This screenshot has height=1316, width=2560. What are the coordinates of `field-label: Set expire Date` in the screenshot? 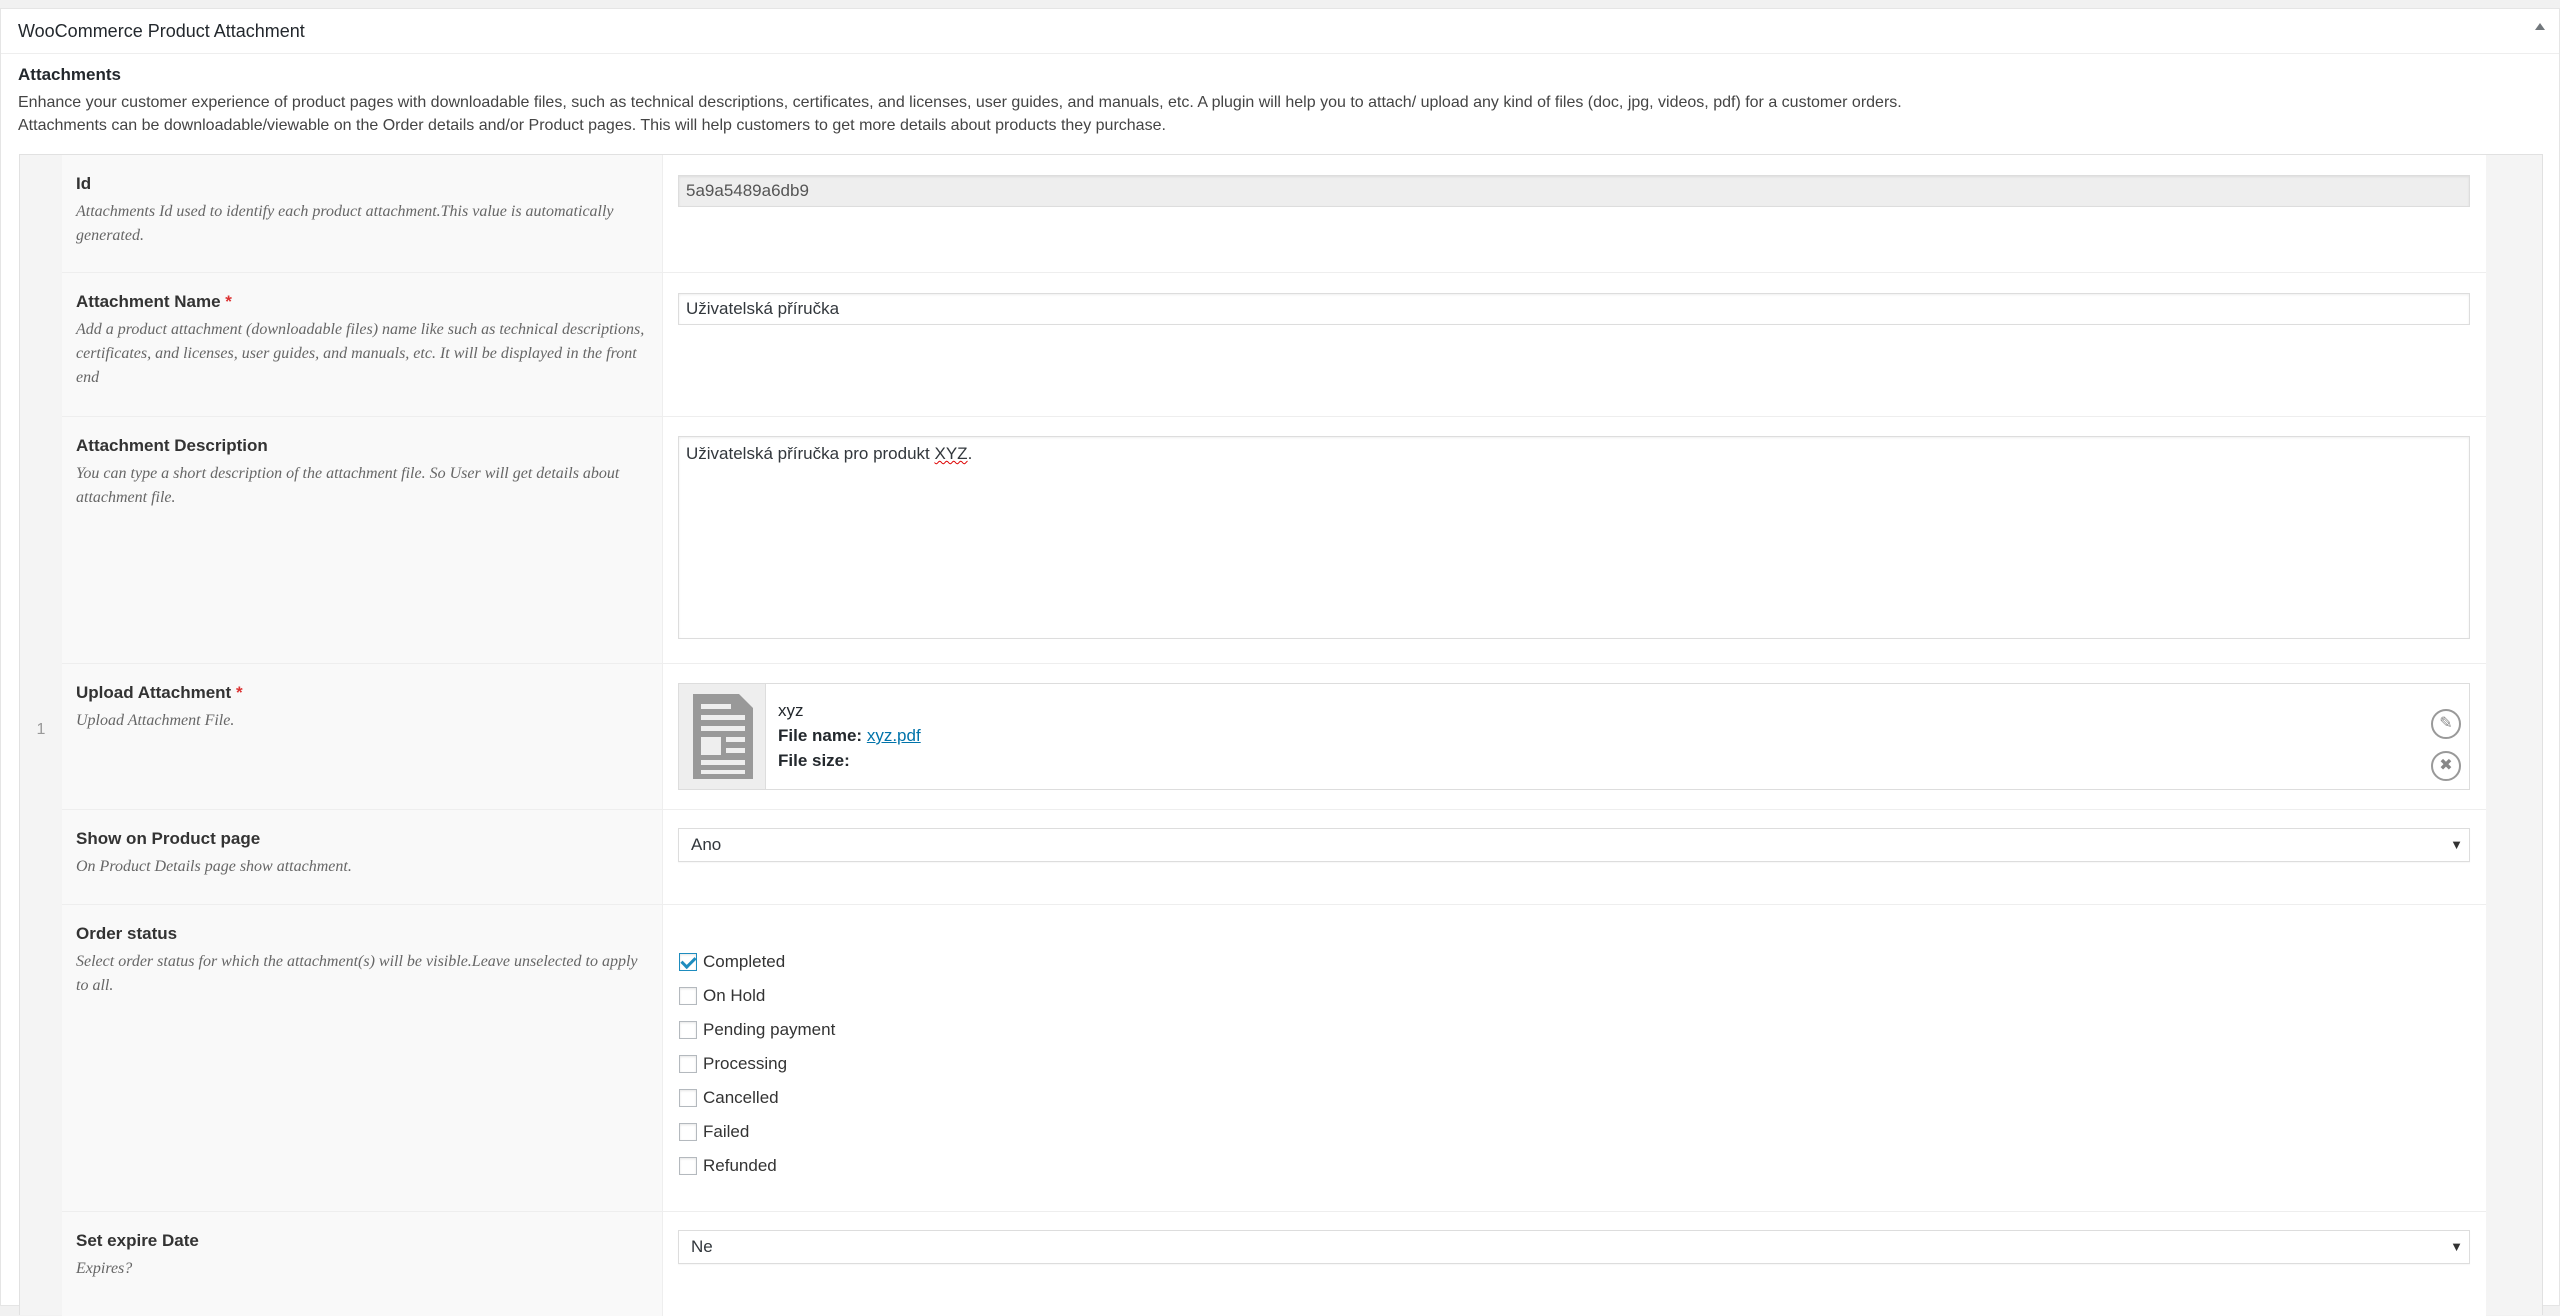 It's located at (137, 1240).